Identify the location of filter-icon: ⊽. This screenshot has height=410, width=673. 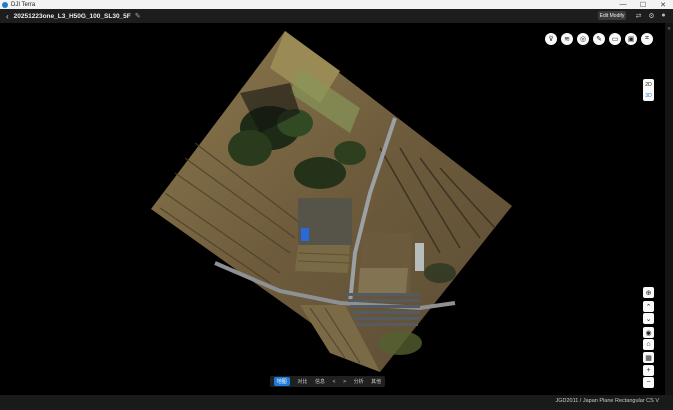
(551, 39).